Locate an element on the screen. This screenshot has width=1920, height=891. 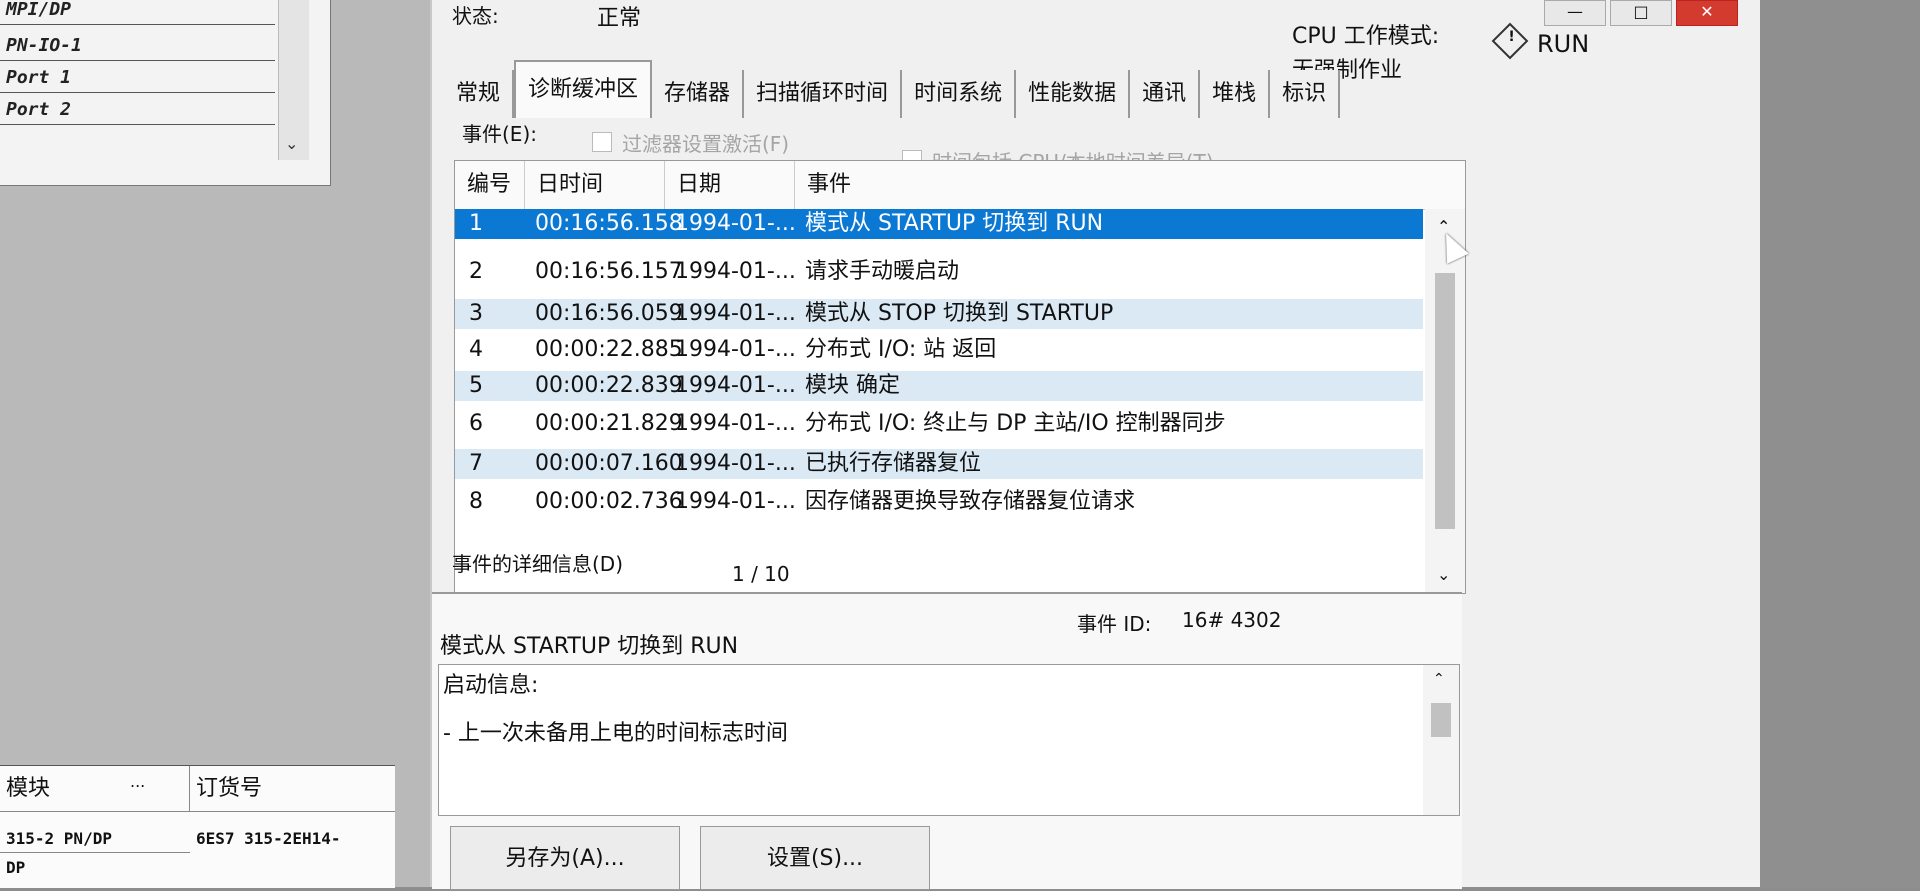
event-number: 7 is located at coordinates (476, 463).